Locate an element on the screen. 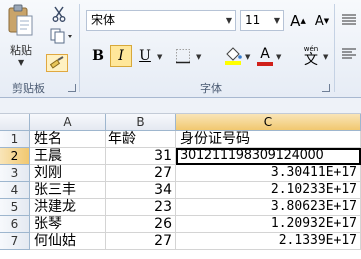  cell-c2-active: 301211198309124000 is located at coordinates (268, 156).